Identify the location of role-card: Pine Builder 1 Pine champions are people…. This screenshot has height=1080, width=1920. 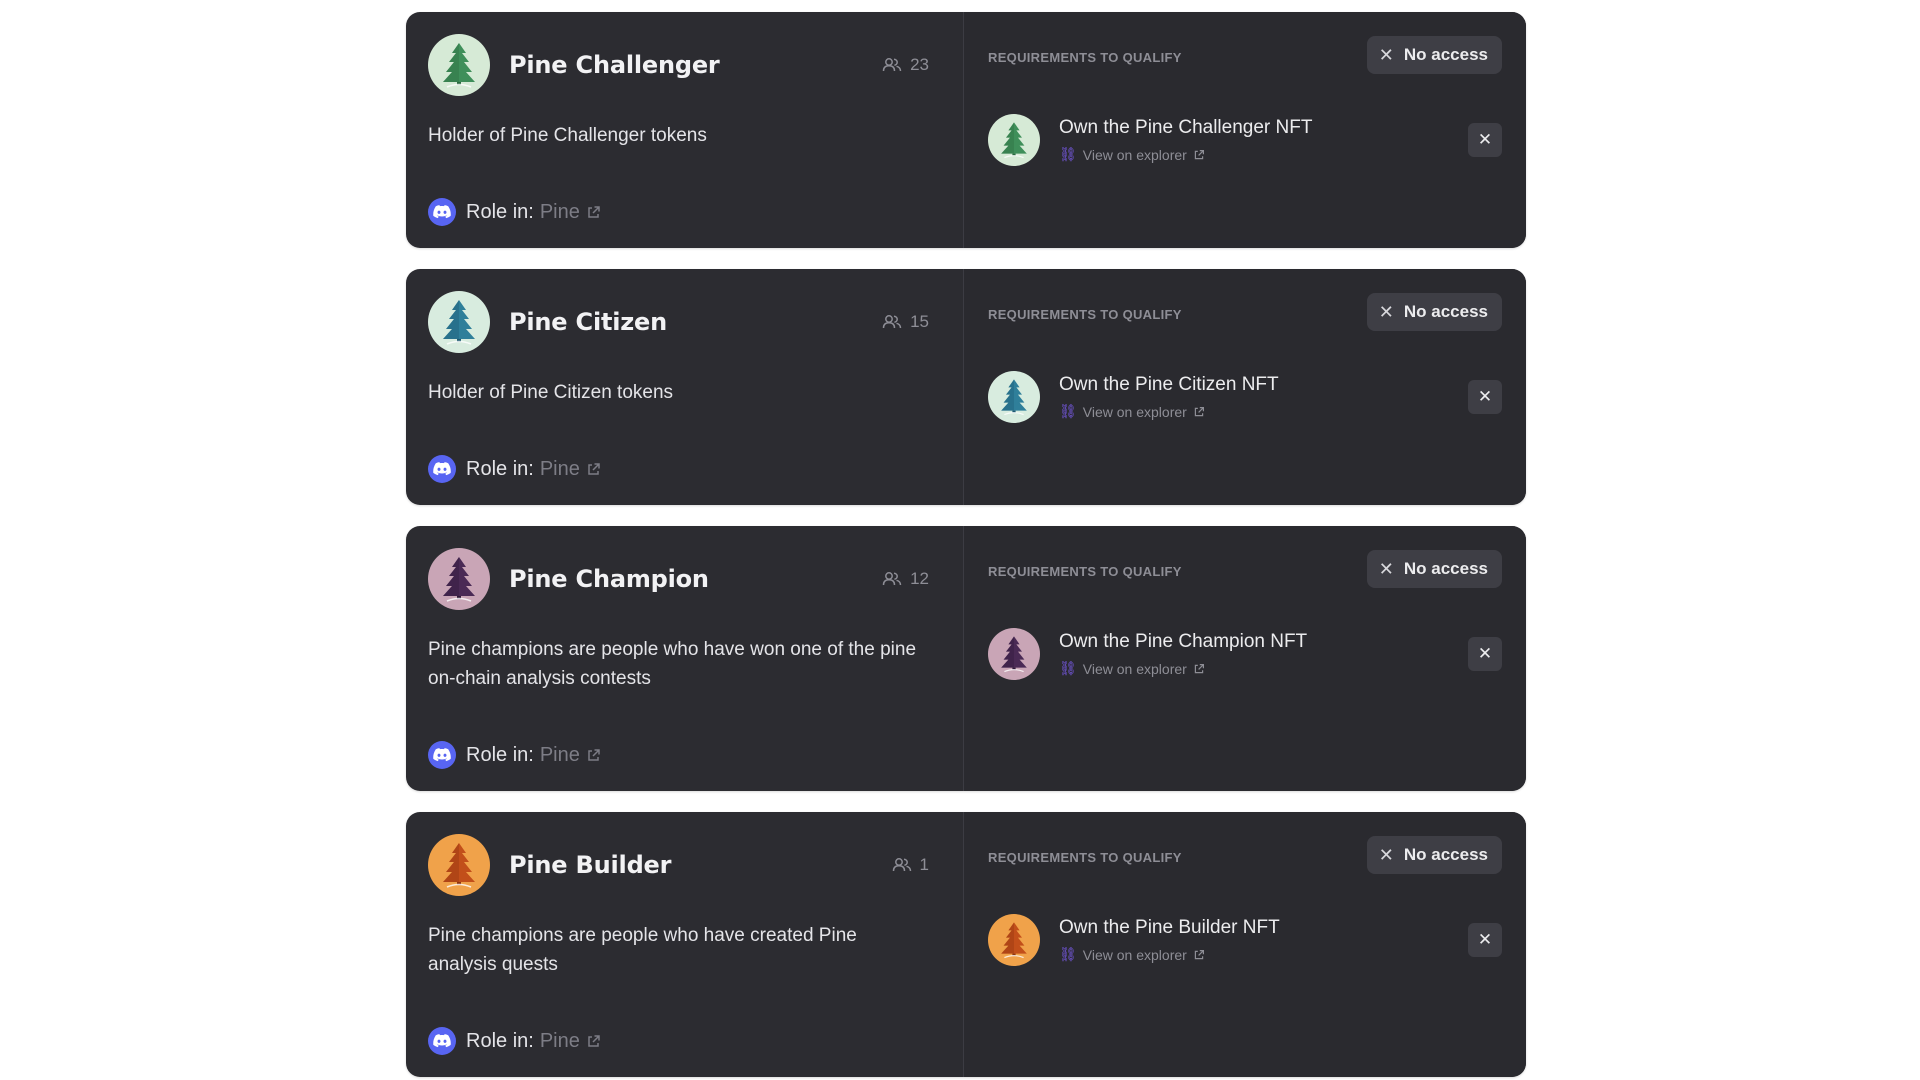
(966, 944).